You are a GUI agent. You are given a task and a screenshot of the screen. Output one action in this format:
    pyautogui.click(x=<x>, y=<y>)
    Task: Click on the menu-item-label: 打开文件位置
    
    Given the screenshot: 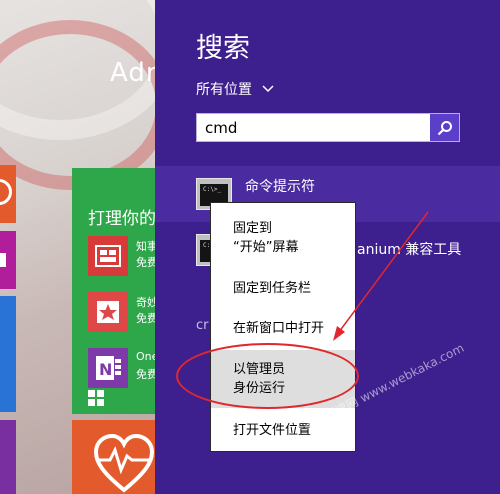 What is the action you would take?
    pyautogui.click(x=272, y=430)
    